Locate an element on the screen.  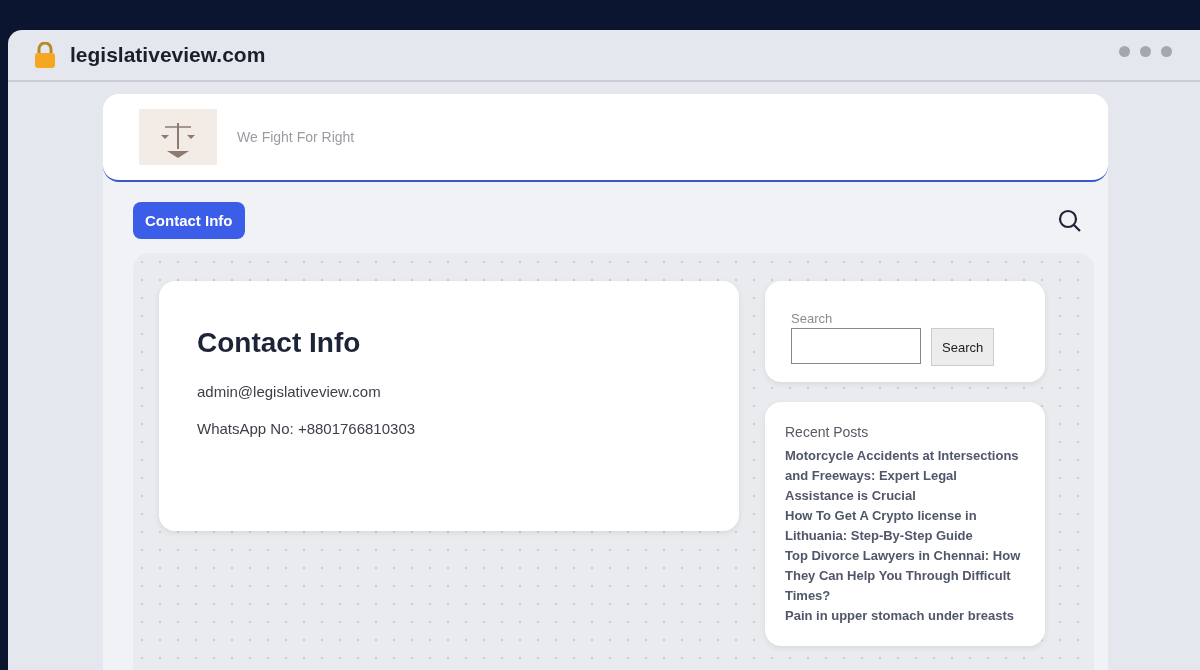
site-tagline: We Fight For Right is located at coordinates (296, 137).